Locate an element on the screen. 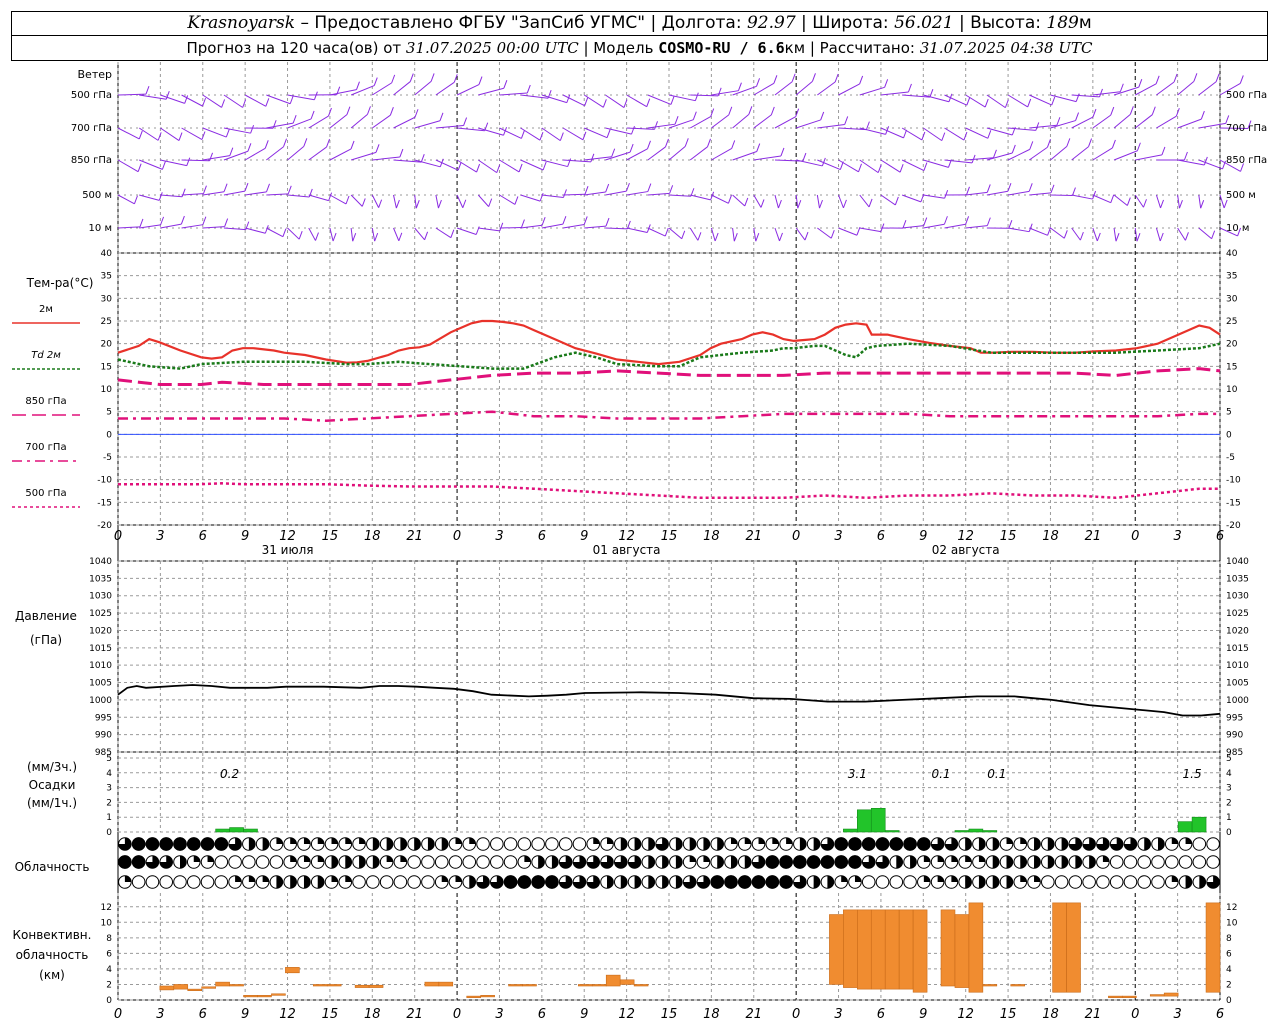  precip-bar is located at coordinates (236, 830).